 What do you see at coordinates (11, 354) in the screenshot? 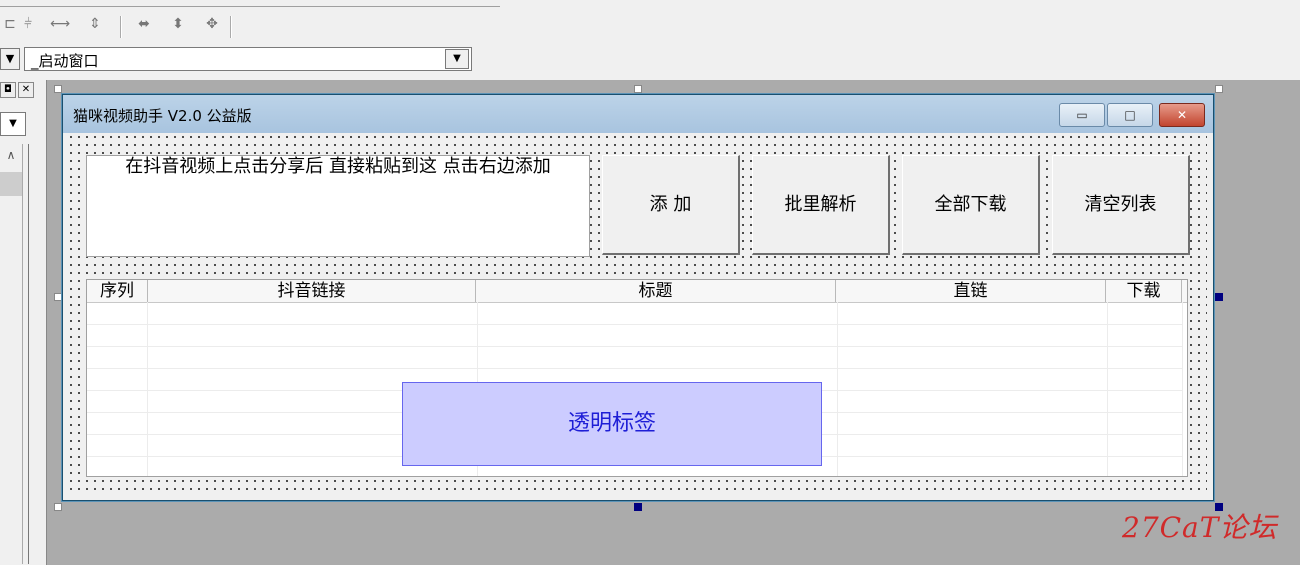
I see `panel-scrollbar: ∧` at bounding box center [11, 354].